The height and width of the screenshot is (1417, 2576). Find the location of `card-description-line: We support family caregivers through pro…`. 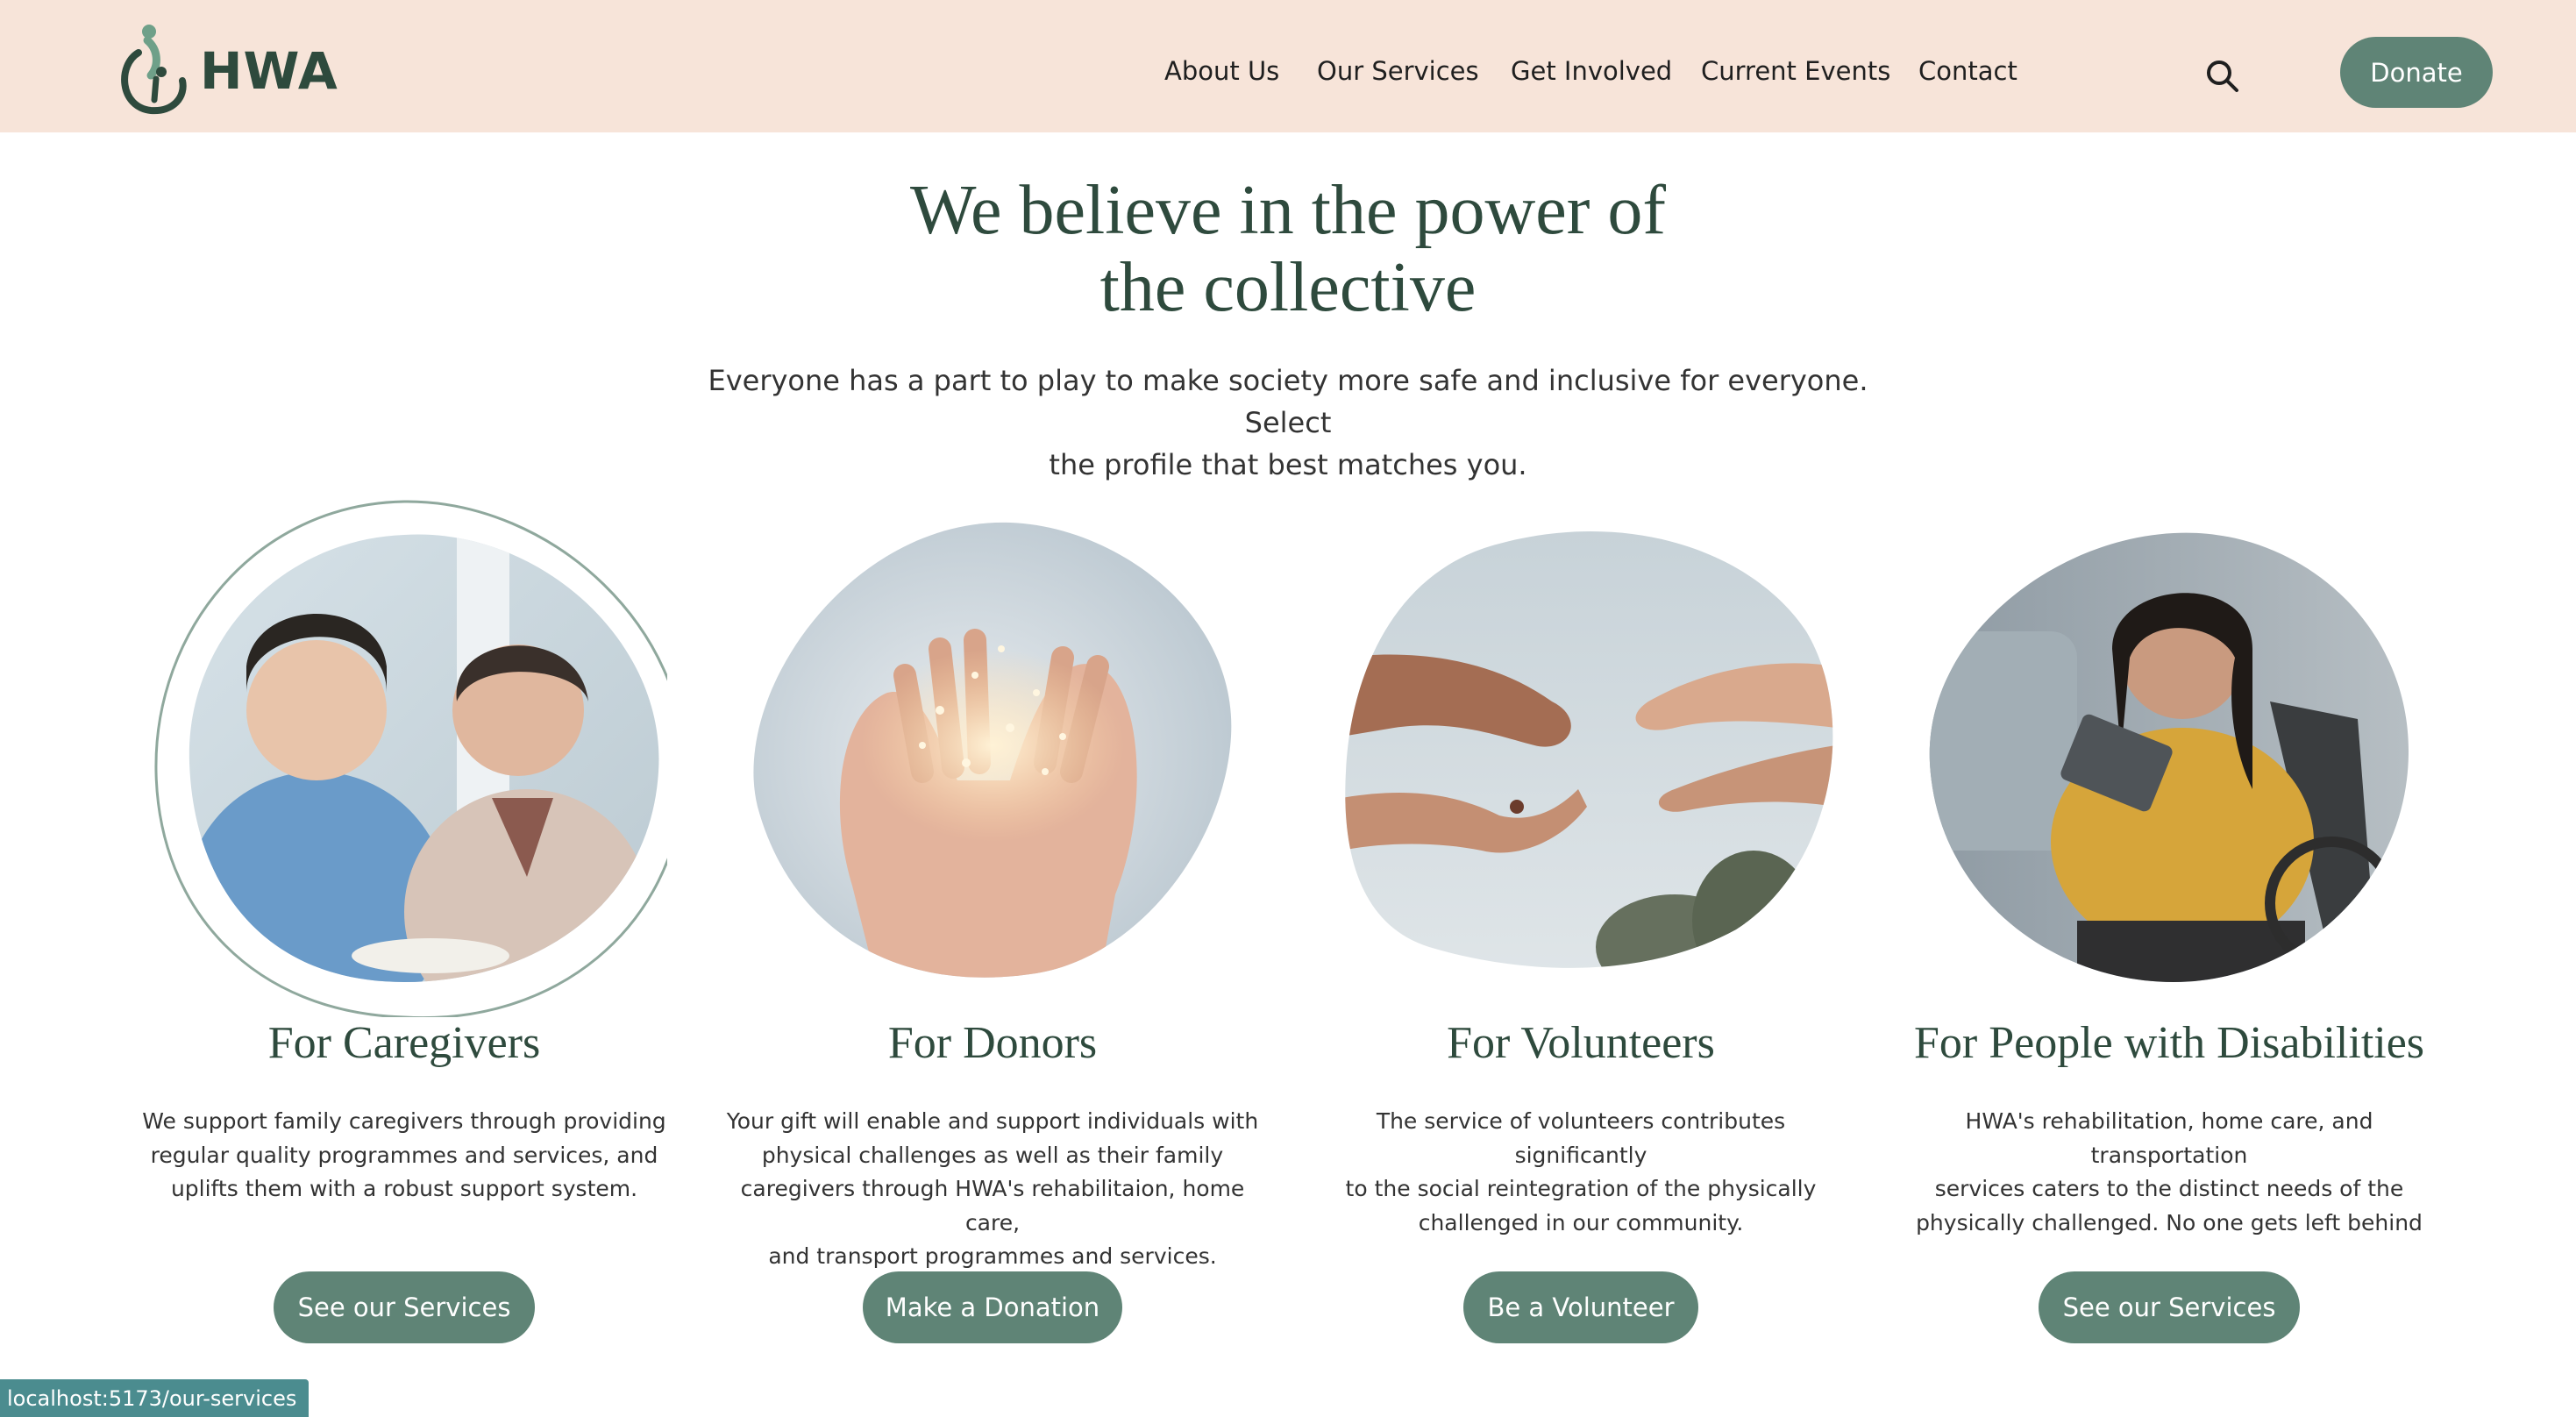

card-description-line: We support family caregivers through pro… is located at coordinates (404, 1121).